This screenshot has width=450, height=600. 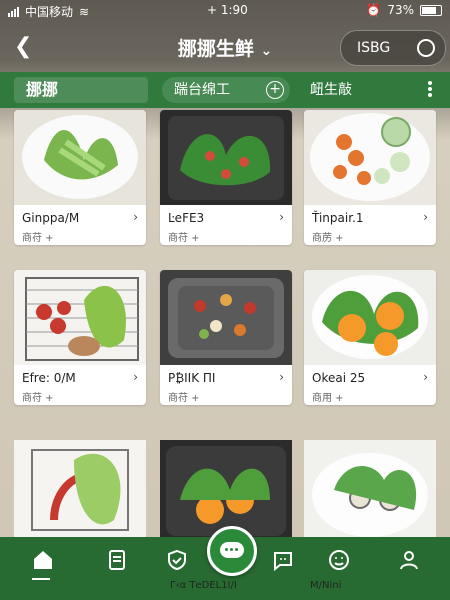 What do you see at coordinates (393, 48) in the screenshot?
I see `header-pill-button: ISBG` at bounding box center [393, 48].